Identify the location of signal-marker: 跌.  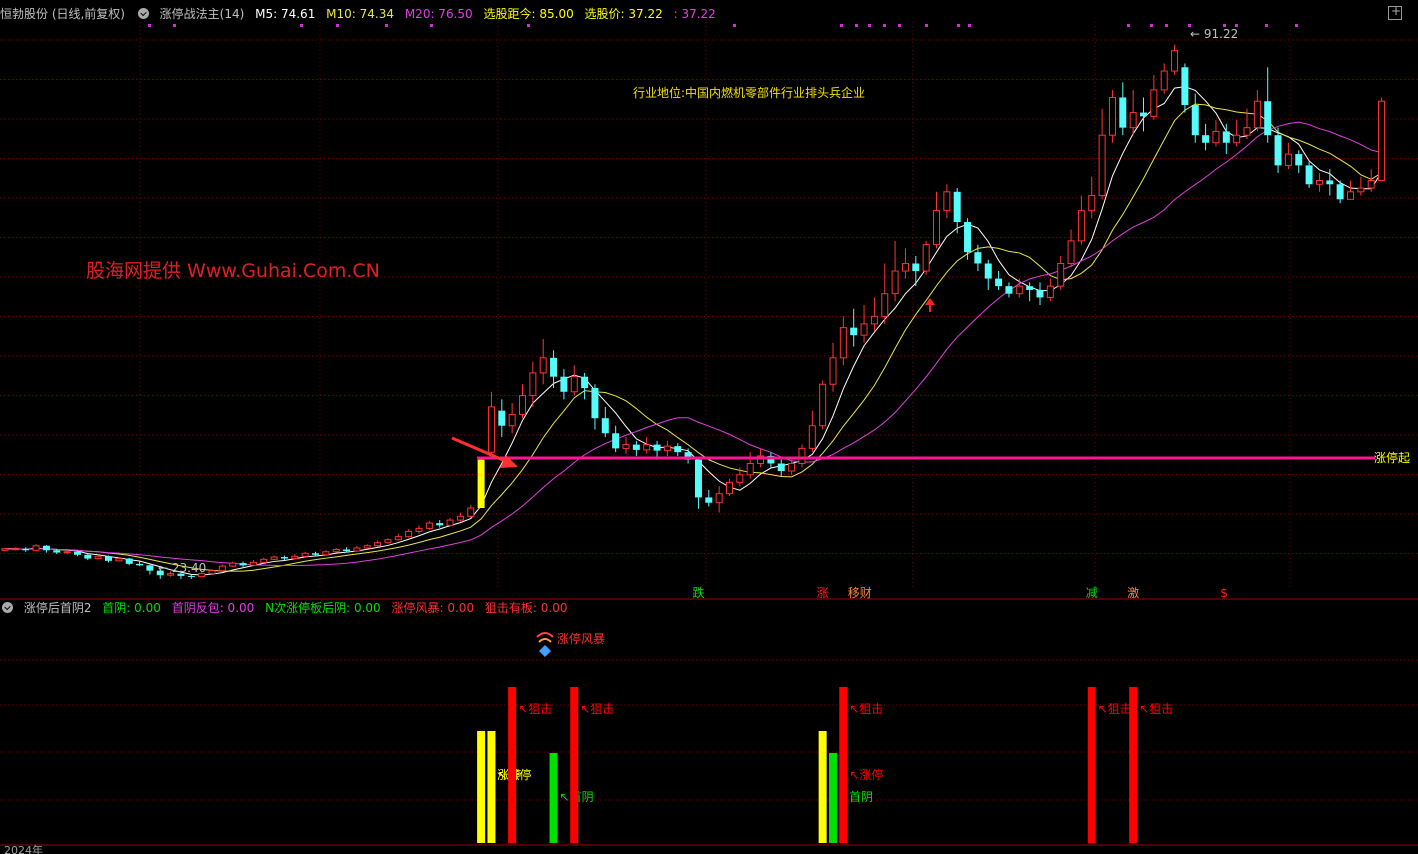
(698, 592).